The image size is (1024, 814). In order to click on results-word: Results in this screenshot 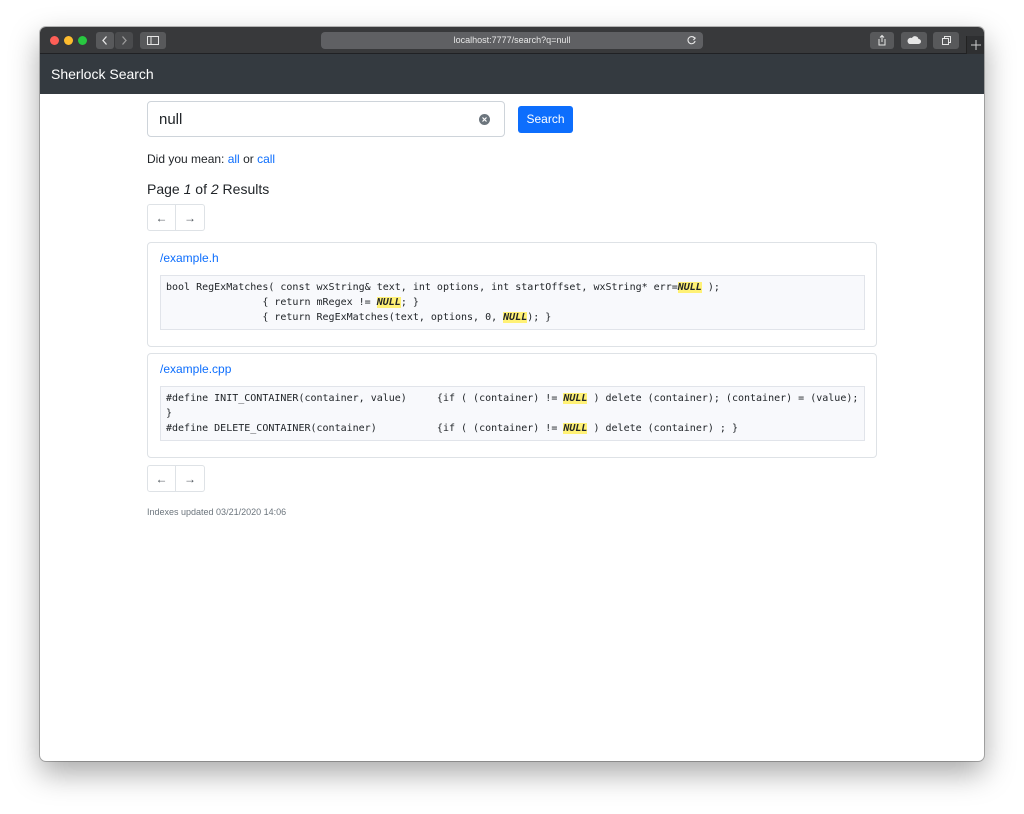, I will do `click(246, 189)`.